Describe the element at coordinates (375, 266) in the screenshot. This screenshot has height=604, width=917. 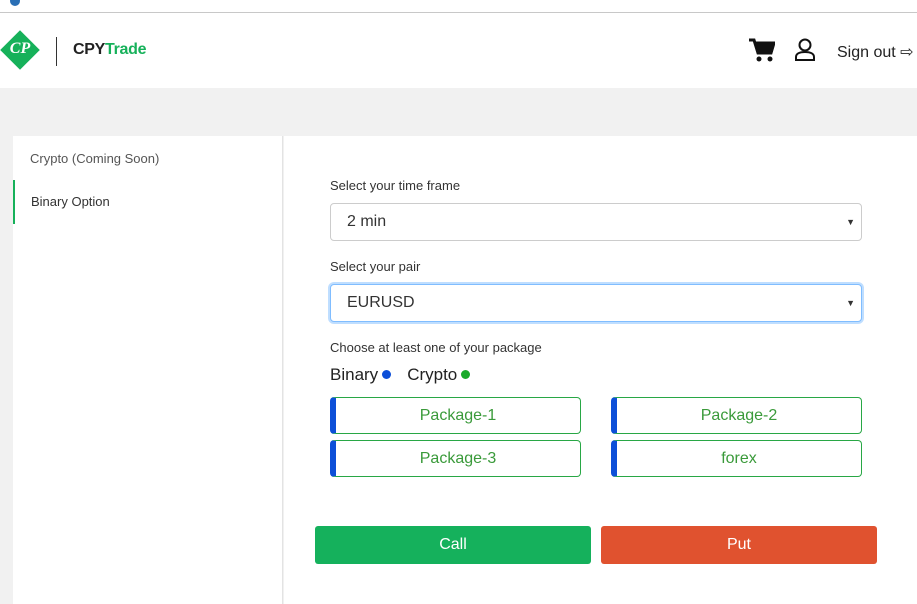
I see `pair-label: Select your pair` at that location.